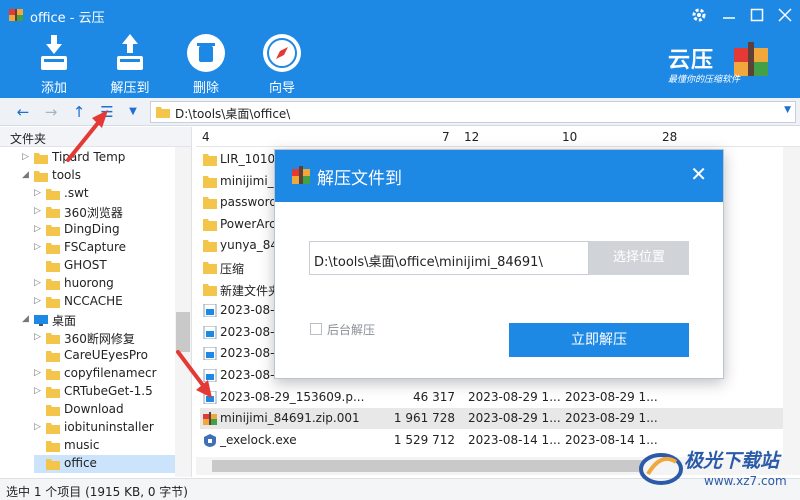 The width and height of the screenshot is (800, 500). I want to click on tree-item: ▷ CRTubeGet-1.5, so click(104, 392).